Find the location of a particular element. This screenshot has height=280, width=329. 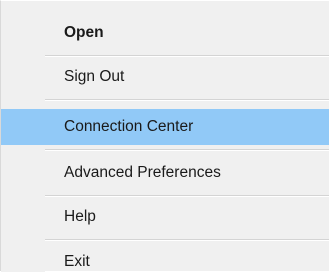

menu-item-label: Open is located at coordinates (84, 32).